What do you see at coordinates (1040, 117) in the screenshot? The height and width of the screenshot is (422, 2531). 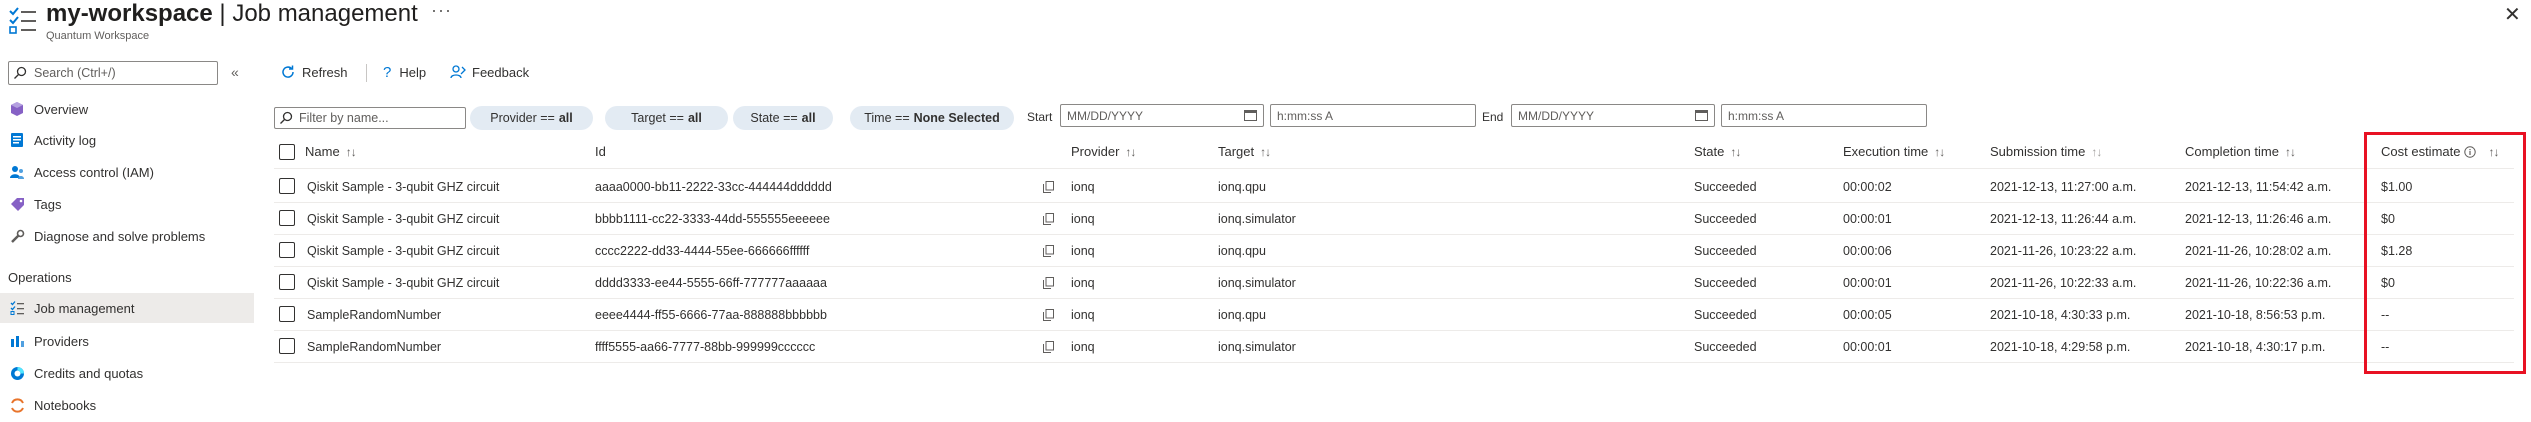 I see `start-label: Start` at bounding box center [1040, 117].